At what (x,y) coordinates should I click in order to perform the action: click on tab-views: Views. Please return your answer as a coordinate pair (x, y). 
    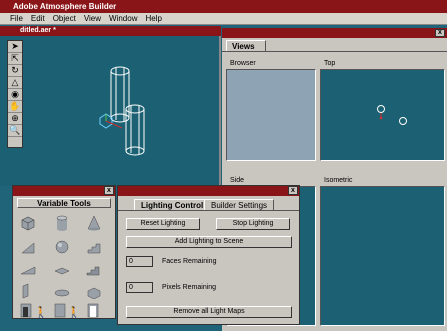
    Looking at the image, I should click on (246, 45).